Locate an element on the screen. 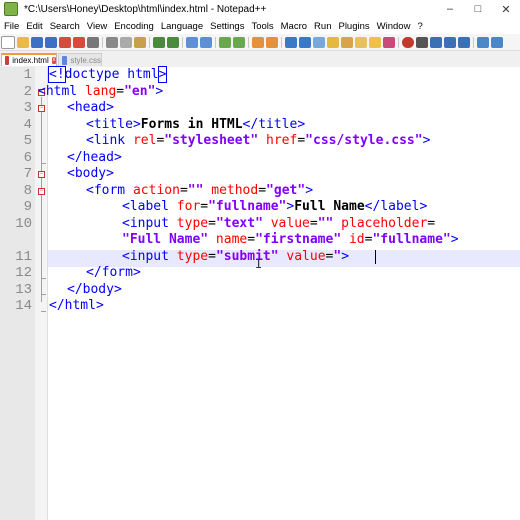 The height and width of the screenshot is (520, 520). token-text: Forms in HTML is located at coordinates (191, 124).